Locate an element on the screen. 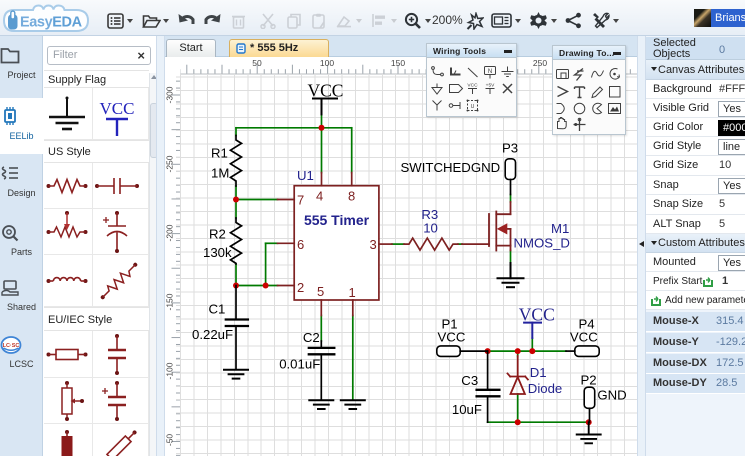  svg-text: Diode is located at coordinates (545, 388).